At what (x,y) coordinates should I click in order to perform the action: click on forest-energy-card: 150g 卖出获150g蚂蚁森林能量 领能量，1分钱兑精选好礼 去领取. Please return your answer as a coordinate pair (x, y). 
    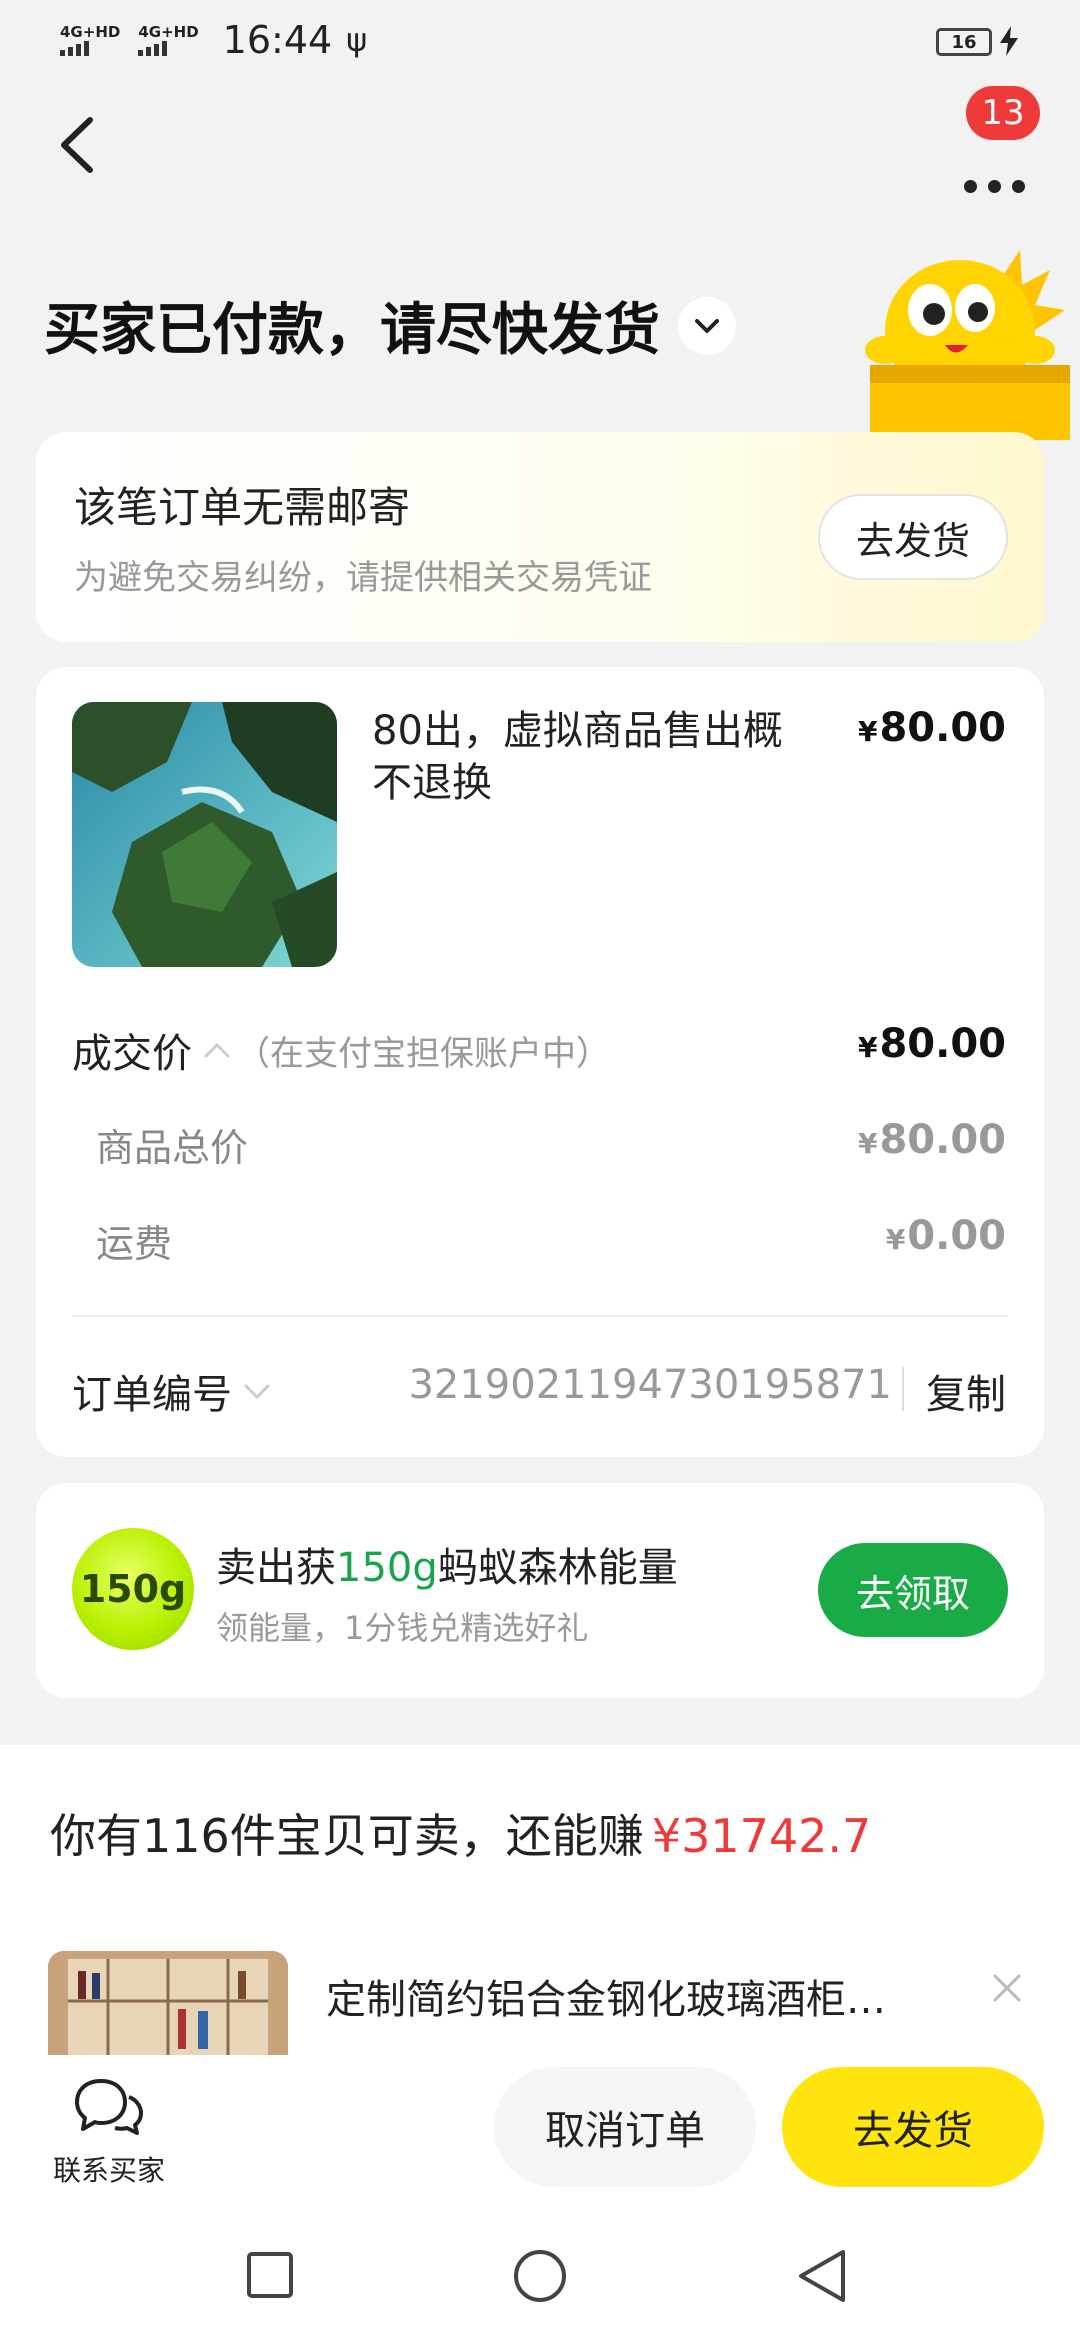
    Looking at the image, I should click on (540, 1590).